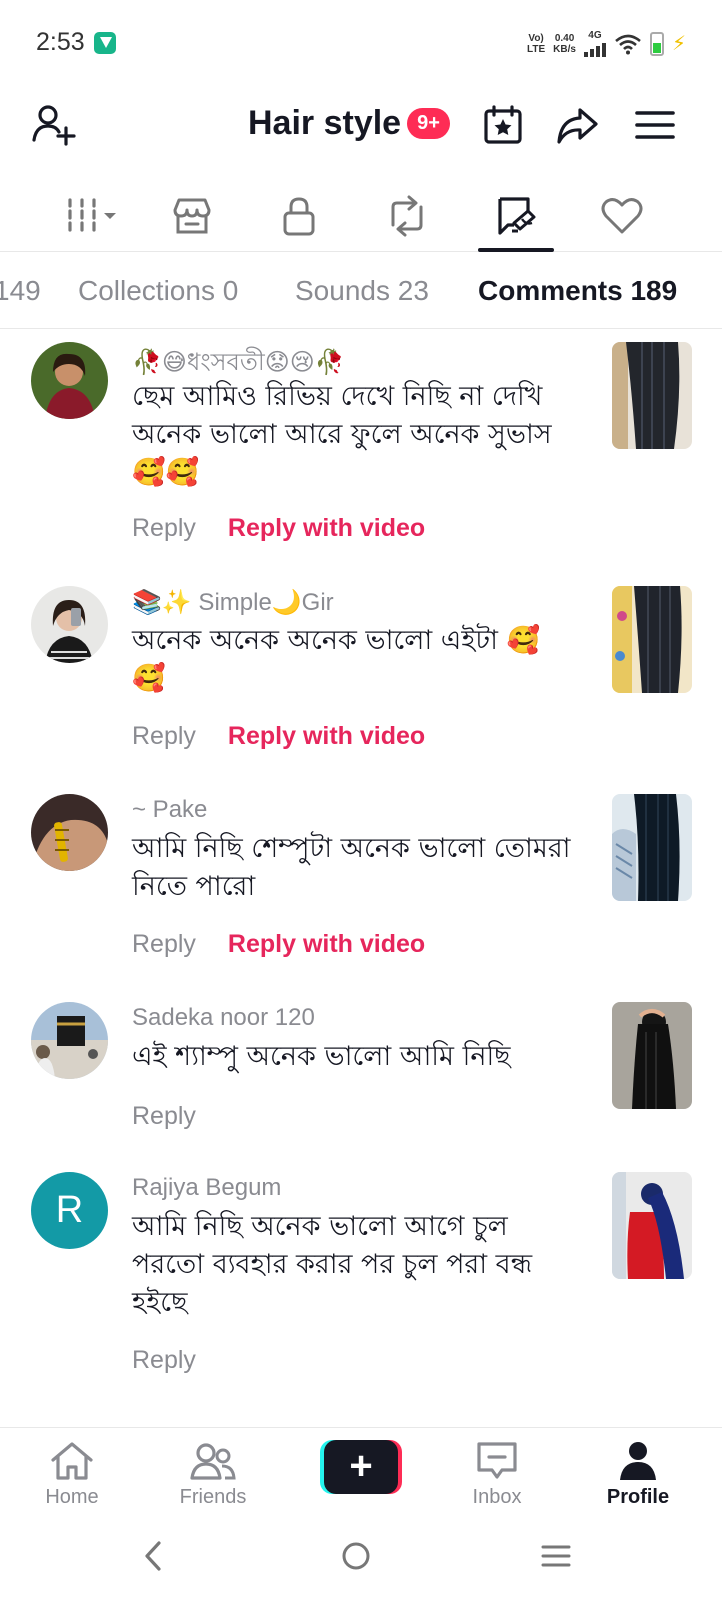  I want to click on inbox-icon, so click(497, 1460).